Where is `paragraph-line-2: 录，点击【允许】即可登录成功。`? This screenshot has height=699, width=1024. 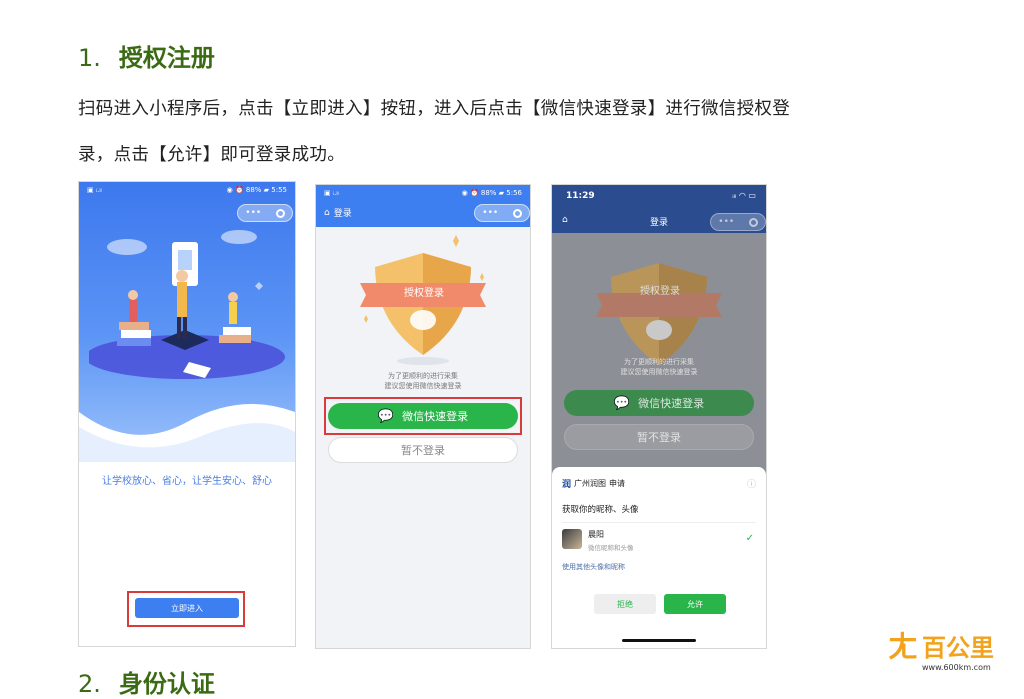
paragraph-line-2: 录，点击【允许】即可登录成功。 is located at coordinates (211, 155).